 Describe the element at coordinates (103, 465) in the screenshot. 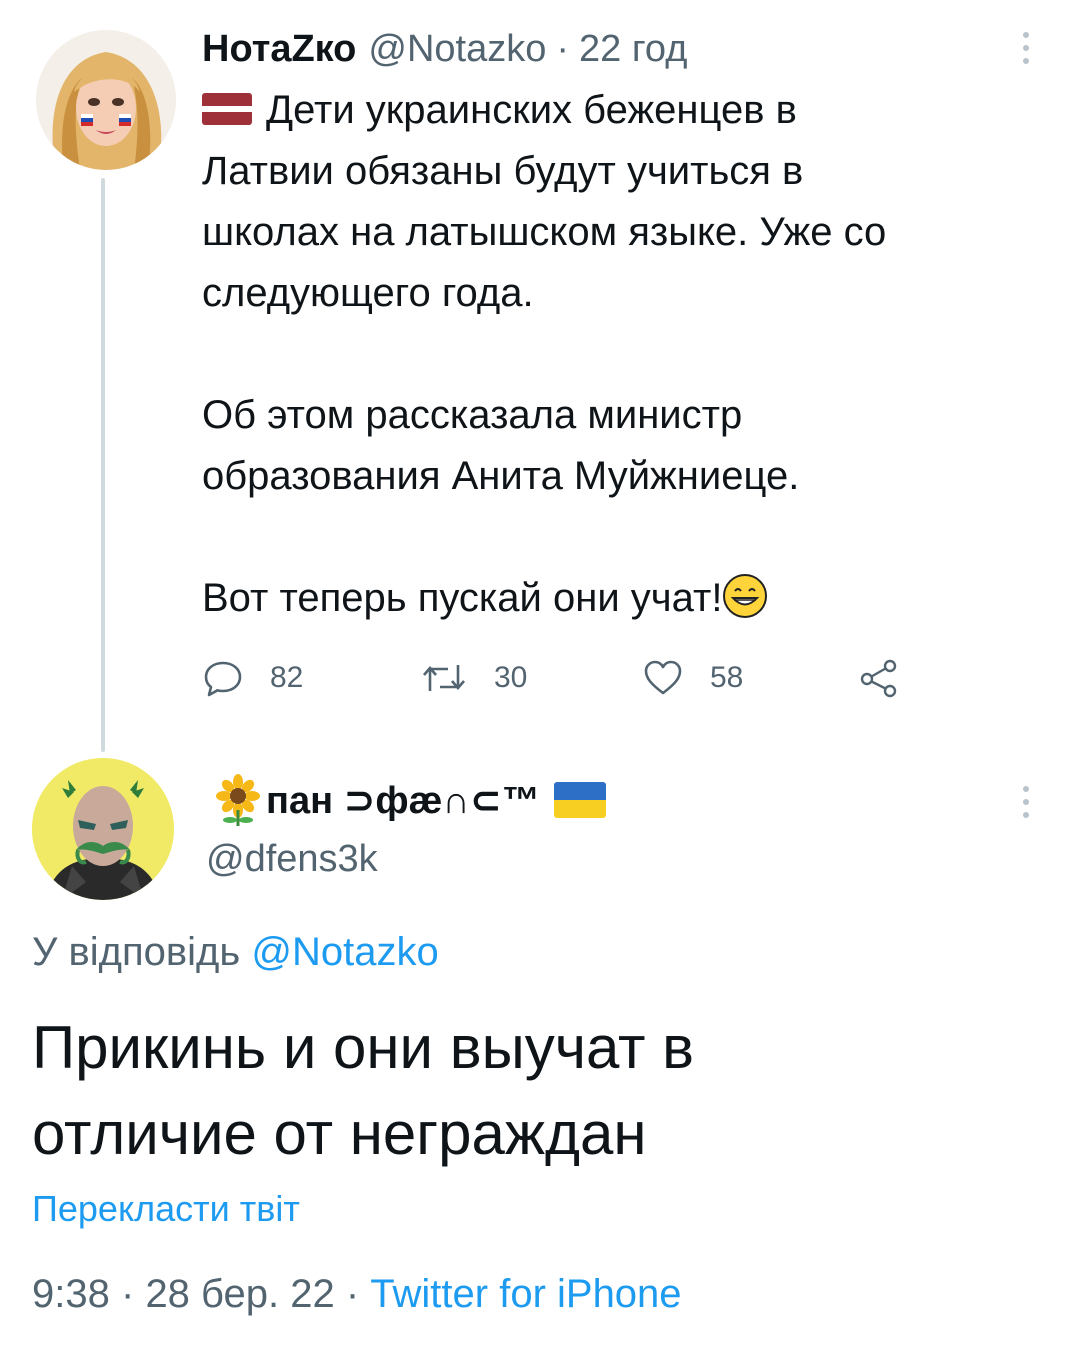

I see `thread-connector-line` at that location.